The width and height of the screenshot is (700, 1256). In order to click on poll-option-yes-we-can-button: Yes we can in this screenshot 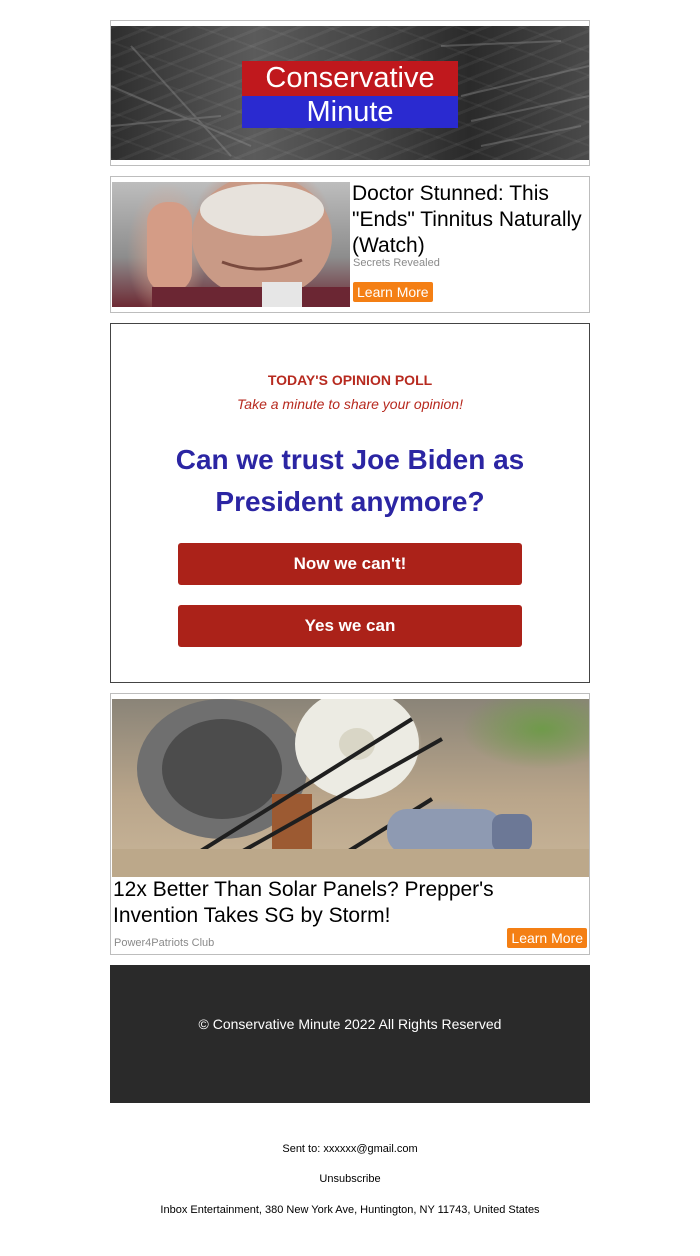, I will do `click(350, 626)`.